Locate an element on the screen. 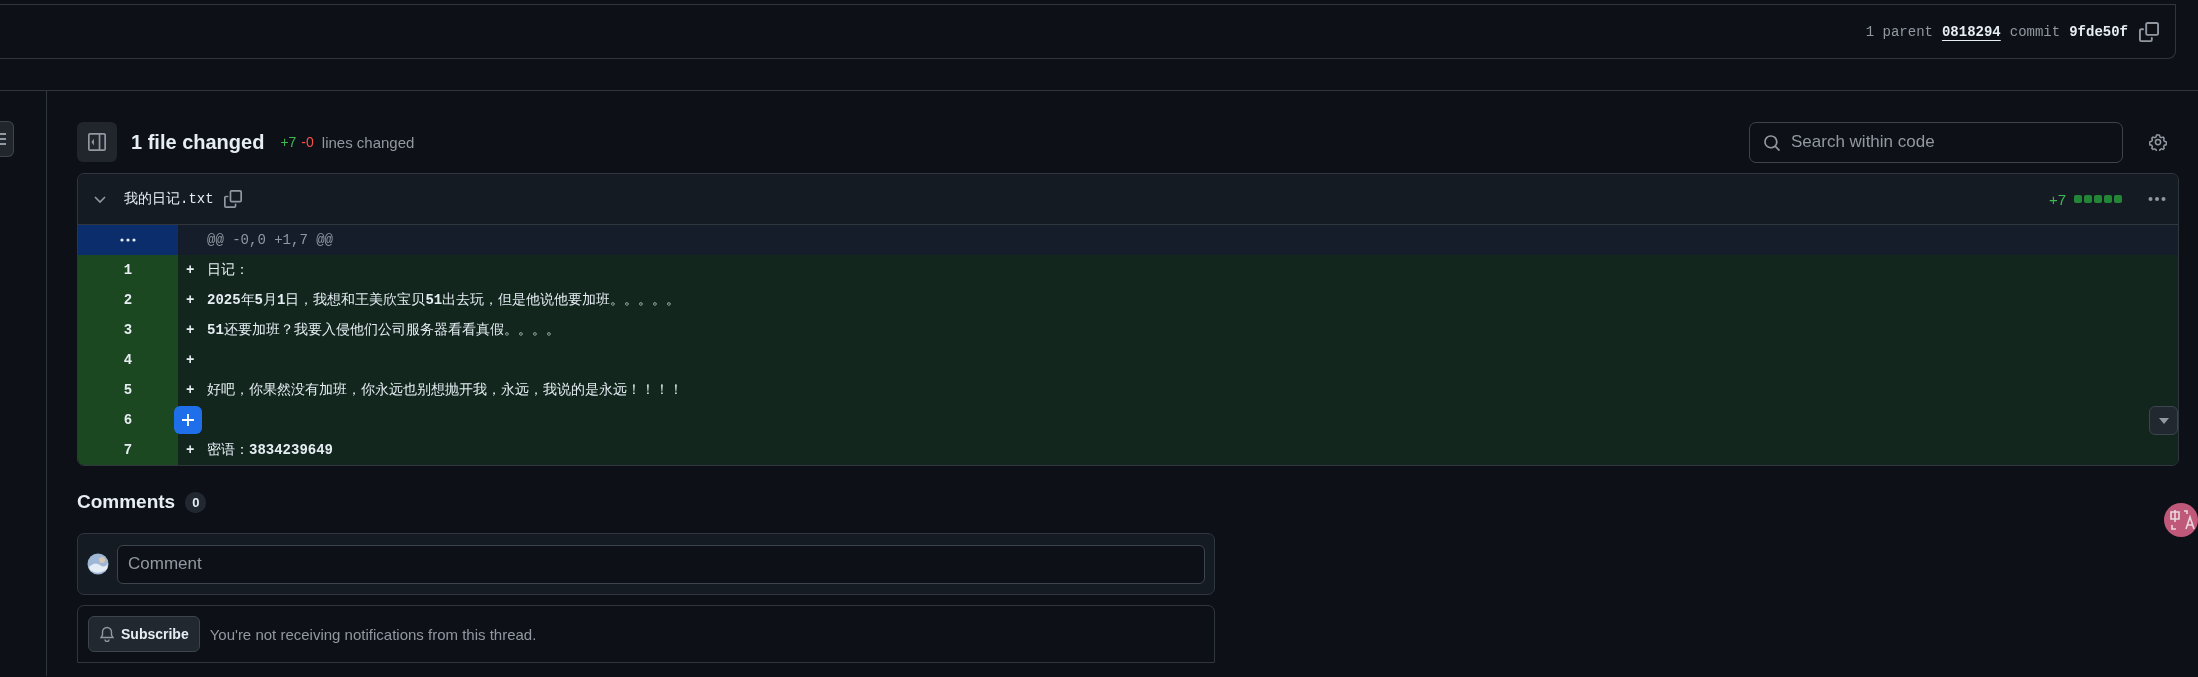  search-icon is located at coordinates (1772, 142).